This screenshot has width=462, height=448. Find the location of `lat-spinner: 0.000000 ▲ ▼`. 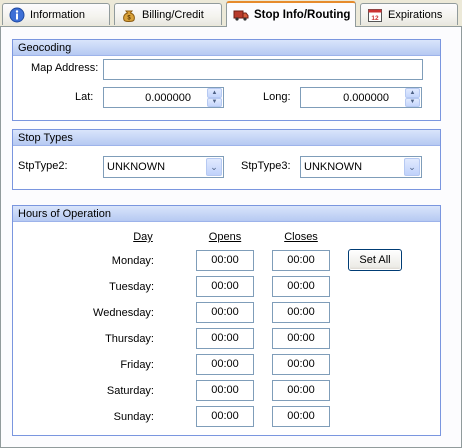

lat-spinner: 0.000000 ▲ ▼ is located at coordinates (163, 97).